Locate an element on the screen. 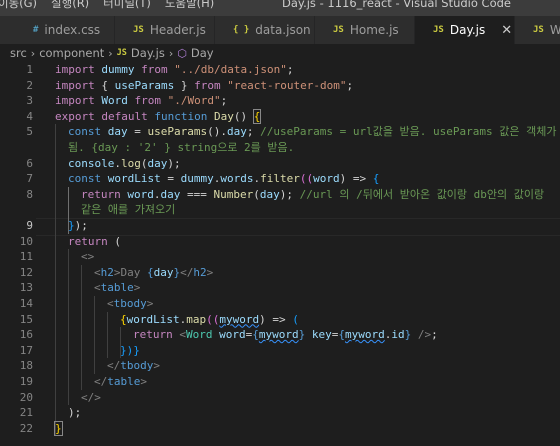 This screenshot has width=560, height=446. tab-header-js: JS Header.js is located at coordinates (165, 30).